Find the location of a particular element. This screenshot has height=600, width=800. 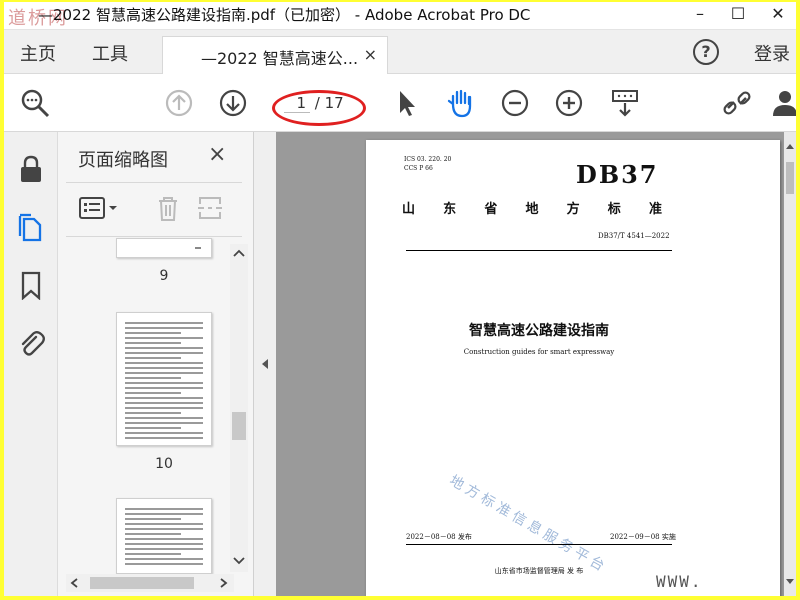

page-display-icon is located at coordinates (625, 103).